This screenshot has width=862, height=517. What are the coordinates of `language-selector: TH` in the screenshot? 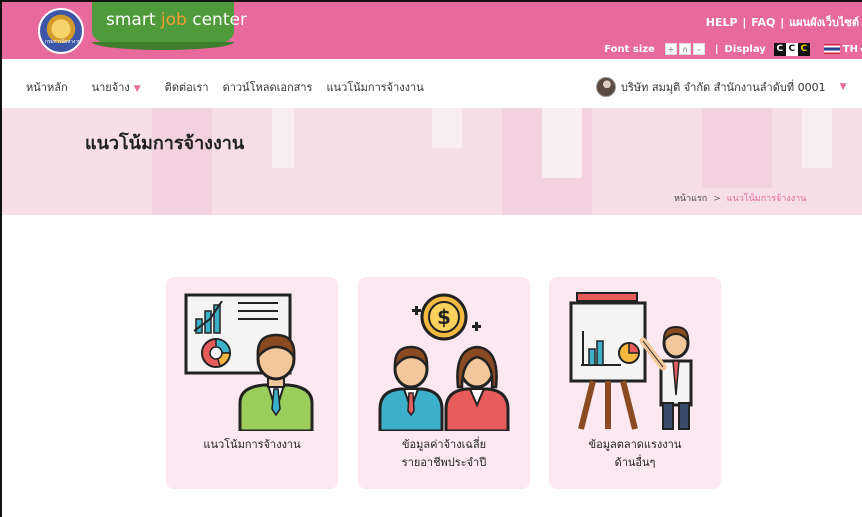 It's located at (850, 49).